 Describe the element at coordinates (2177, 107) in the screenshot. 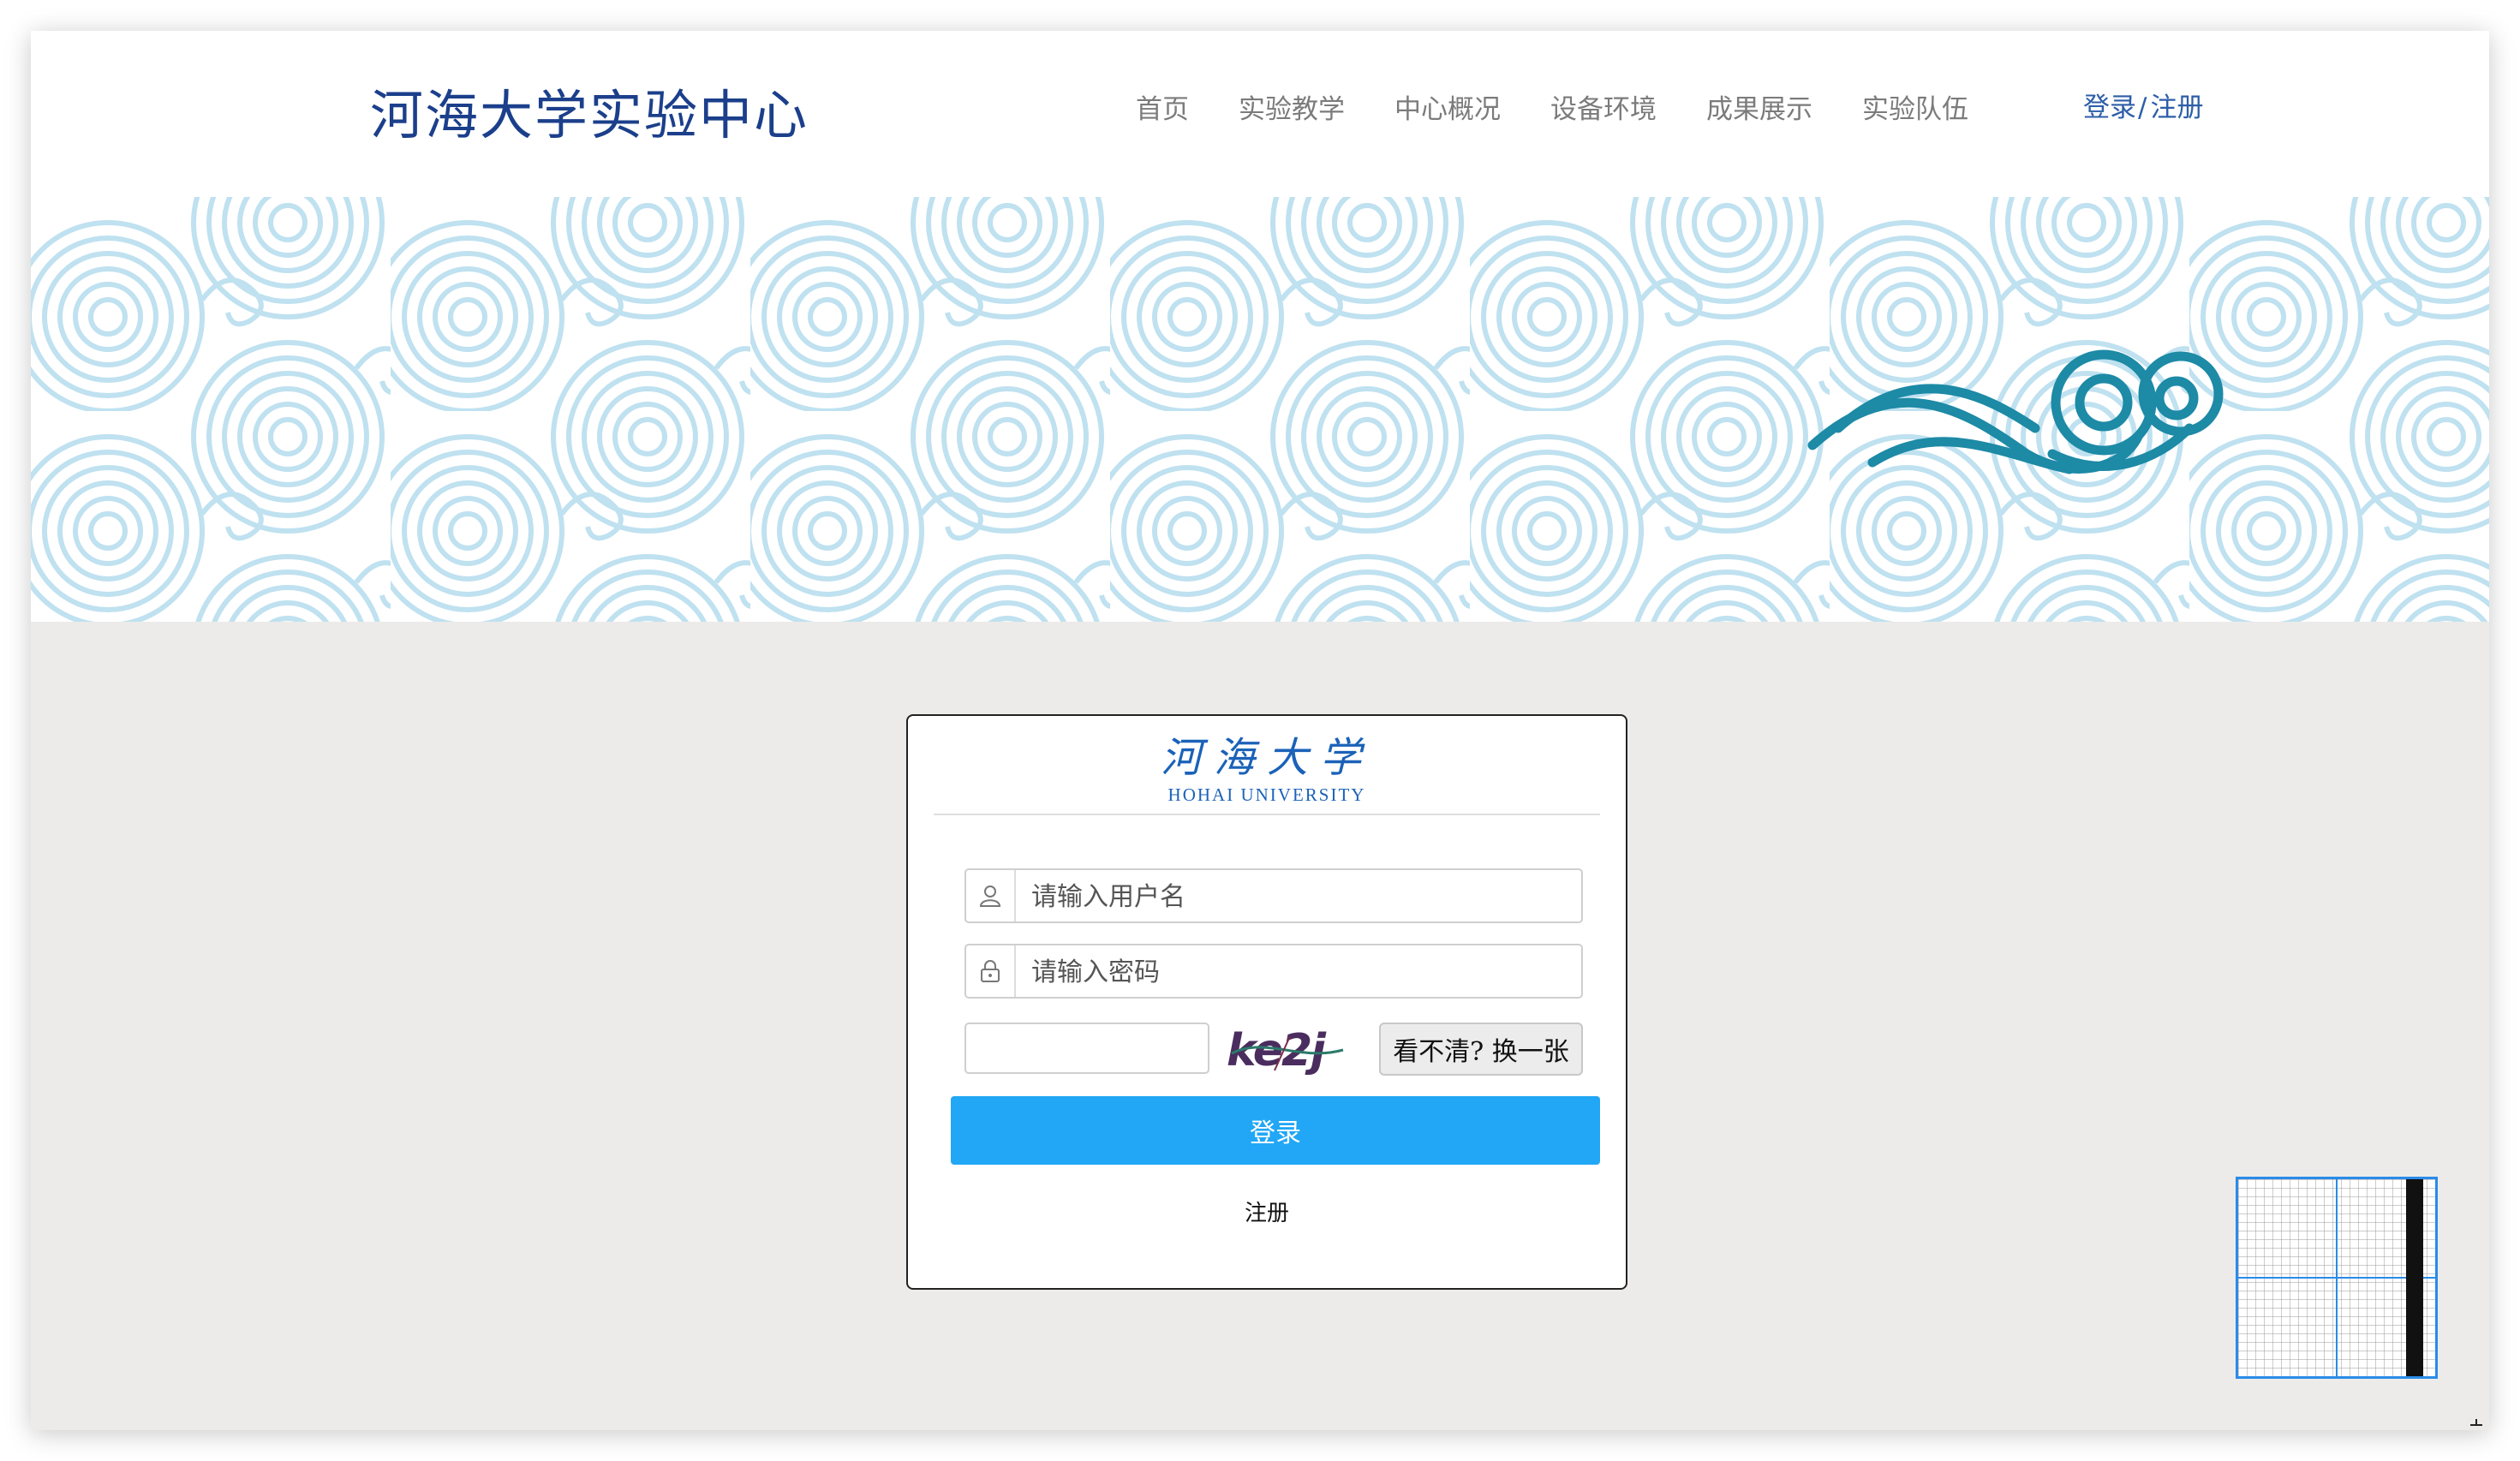

I see `header-register-link: 注册` at that location.